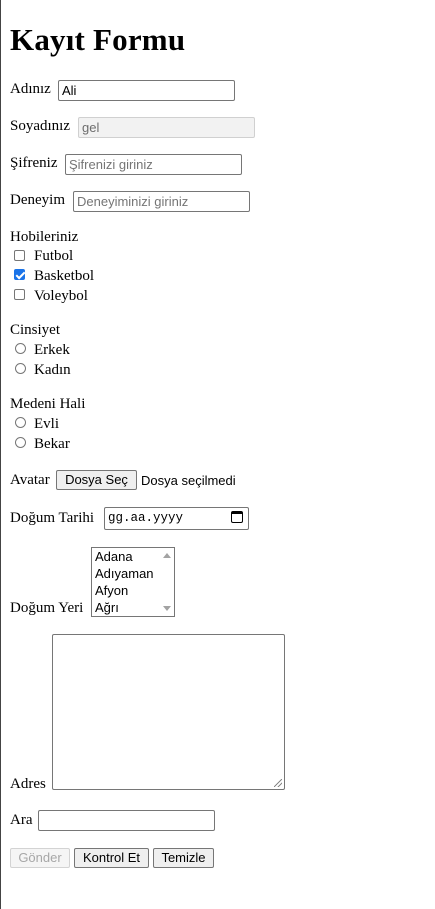 Image resolution: width=435 pixels, height=909 pixels. I want to click on sifre-input: Şifrenizi giriniz, so click(153, 164).